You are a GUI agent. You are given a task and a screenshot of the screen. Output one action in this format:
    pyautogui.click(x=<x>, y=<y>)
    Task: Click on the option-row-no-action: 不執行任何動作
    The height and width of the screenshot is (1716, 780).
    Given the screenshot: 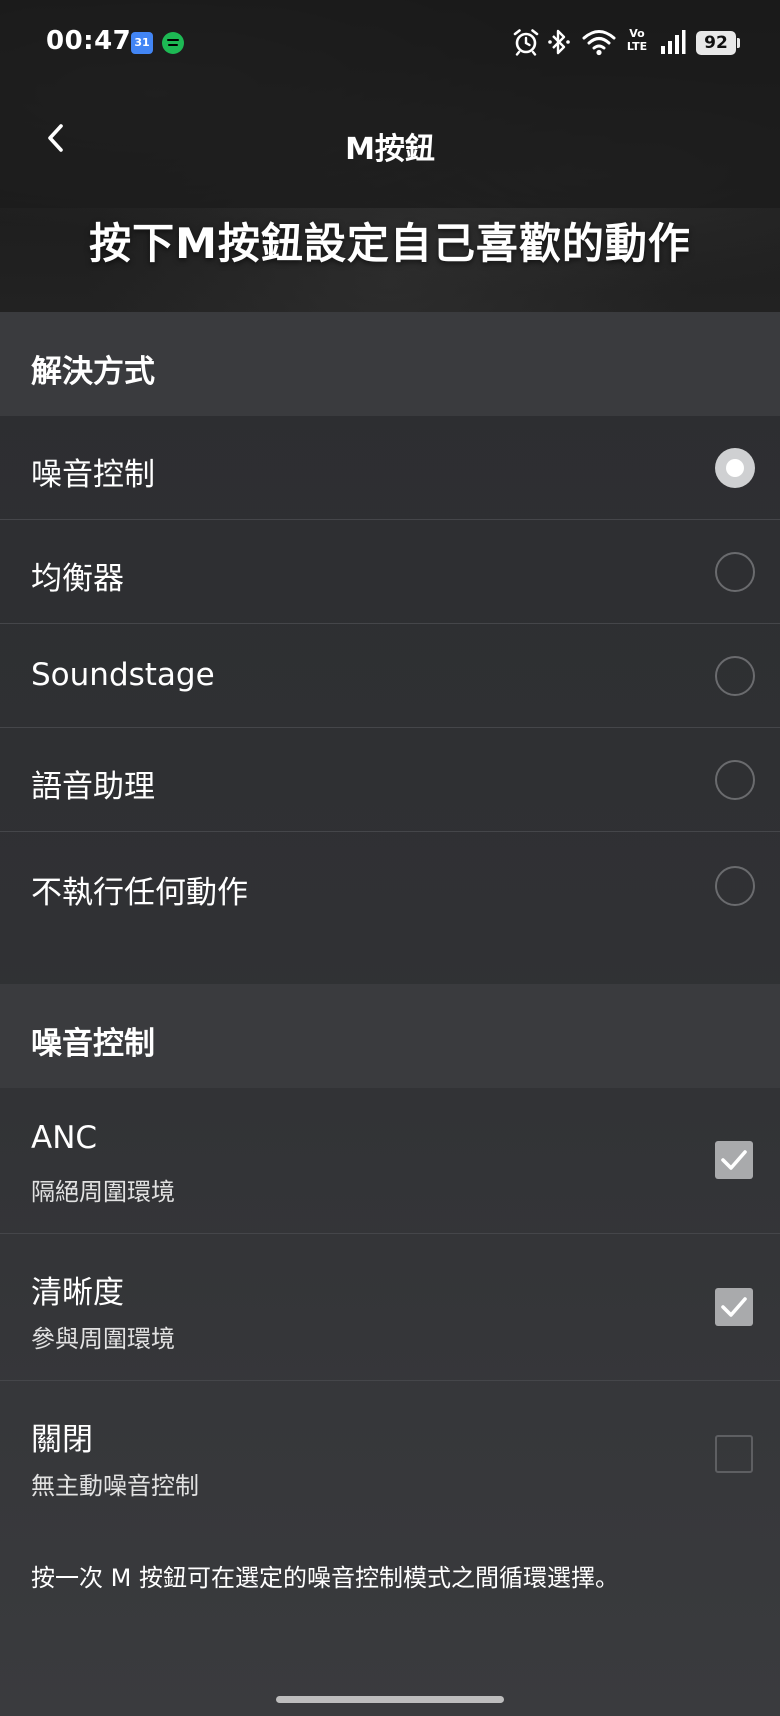 What is the action you would take?
    pyautogui.click(x=390, y=886)
    